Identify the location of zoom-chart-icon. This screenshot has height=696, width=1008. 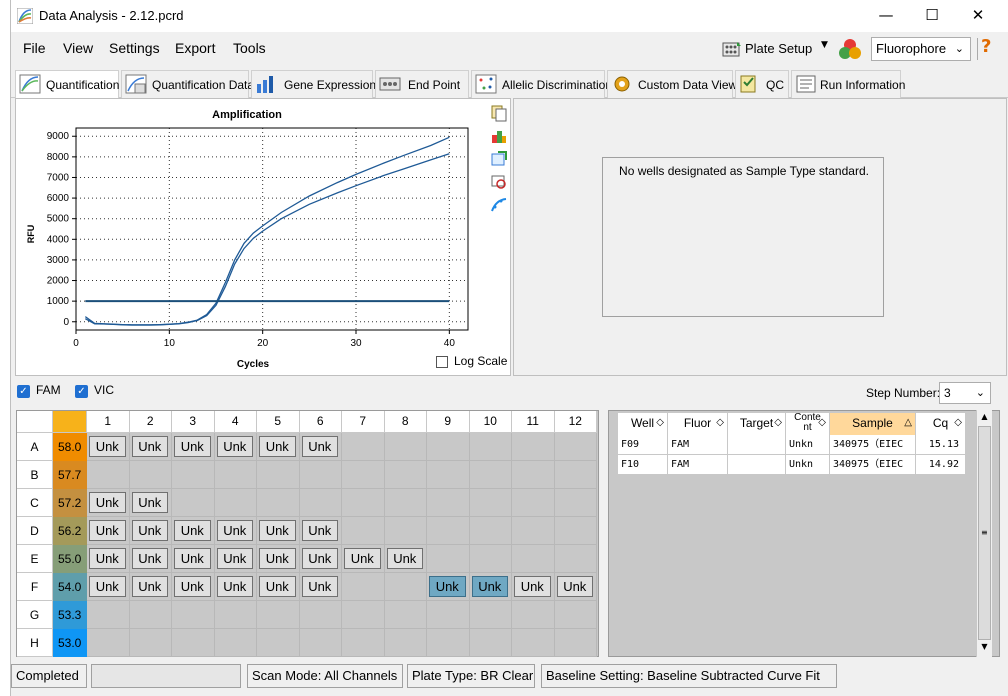
(499, 182).